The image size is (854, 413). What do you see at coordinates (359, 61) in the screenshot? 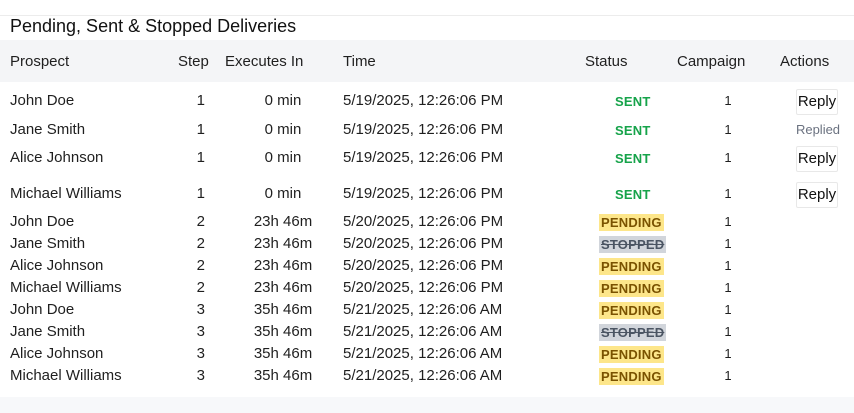
I see `column-header-time: Time` at bounding box center [359, 61].